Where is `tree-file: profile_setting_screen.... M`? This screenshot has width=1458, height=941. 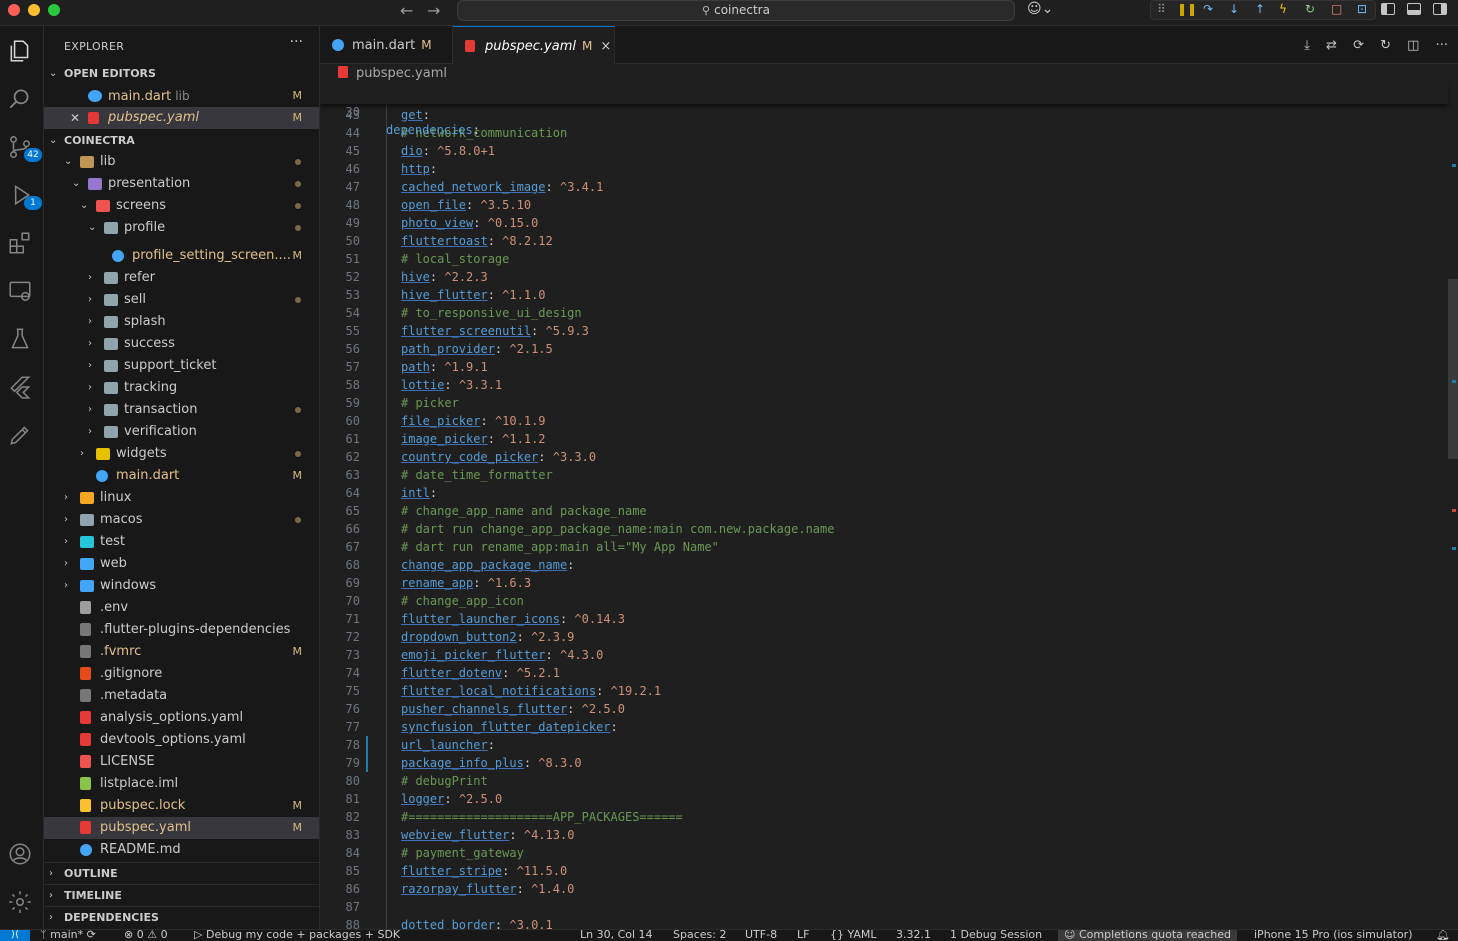 tree-file: profile_setting_screen.... M is located at coordinates (181, 256).